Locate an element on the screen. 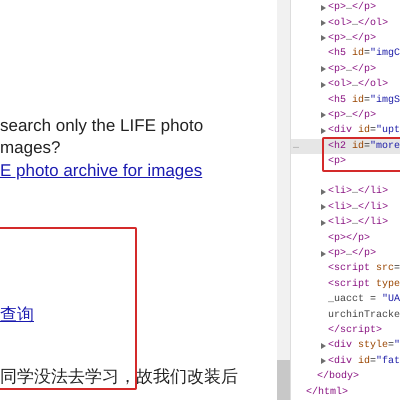 Image resolution: width=400 pixels, height=400 pixels. dom-node: <h5 id="imgC is located at coordinates (364, 54).